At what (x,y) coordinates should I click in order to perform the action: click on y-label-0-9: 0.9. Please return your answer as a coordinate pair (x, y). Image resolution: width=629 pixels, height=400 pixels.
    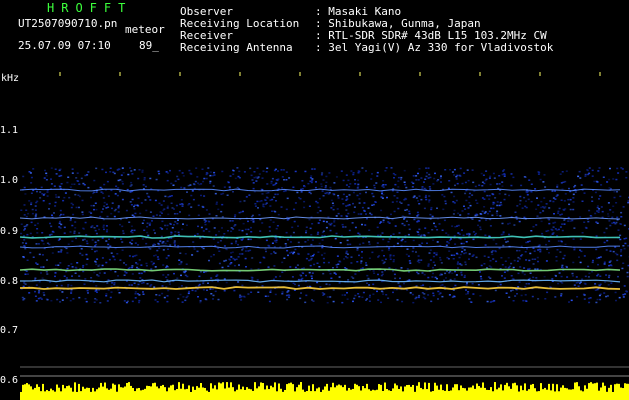
    Looking at the image, I should click on (9, 231).